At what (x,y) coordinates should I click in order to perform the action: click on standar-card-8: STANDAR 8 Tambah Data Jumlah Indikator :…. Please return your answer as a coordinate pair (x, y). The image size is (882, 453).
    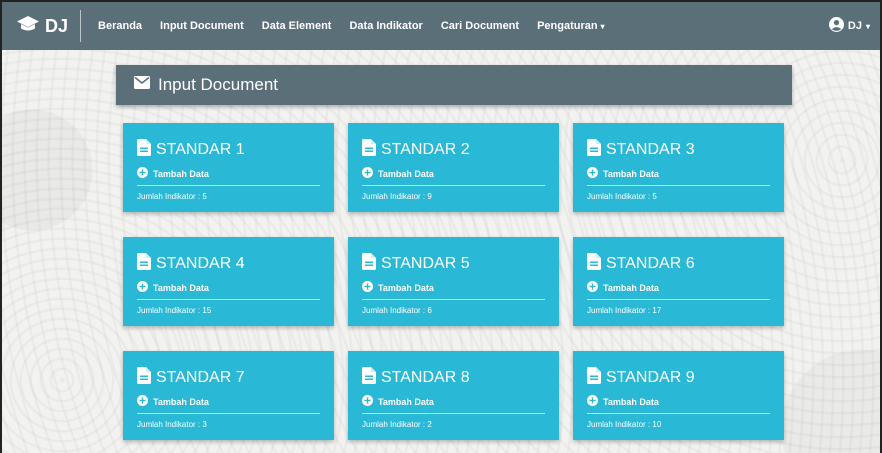
    Looking at the image, I should click on (453, 395).